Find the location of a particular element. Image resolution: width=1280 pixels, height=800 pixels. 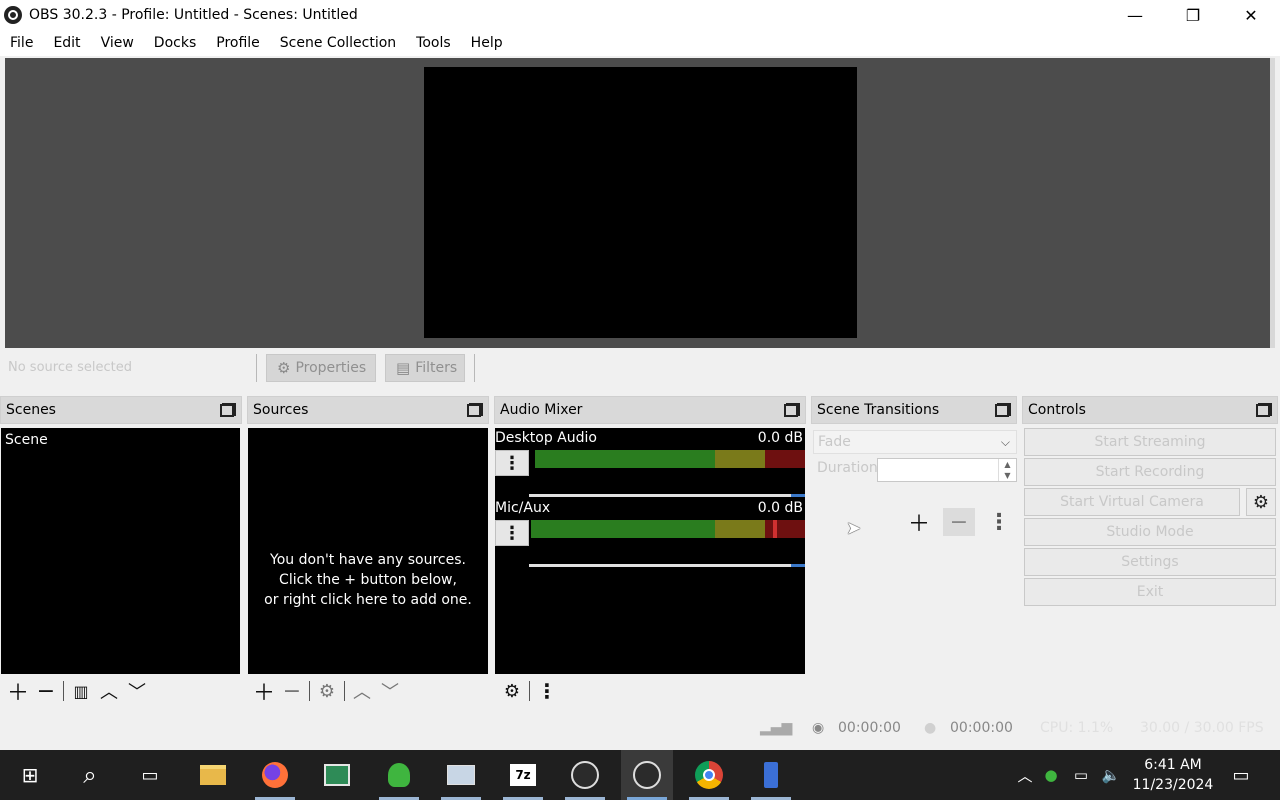

properties-button: ⚙ Properties is located at coordinates (321, 368).